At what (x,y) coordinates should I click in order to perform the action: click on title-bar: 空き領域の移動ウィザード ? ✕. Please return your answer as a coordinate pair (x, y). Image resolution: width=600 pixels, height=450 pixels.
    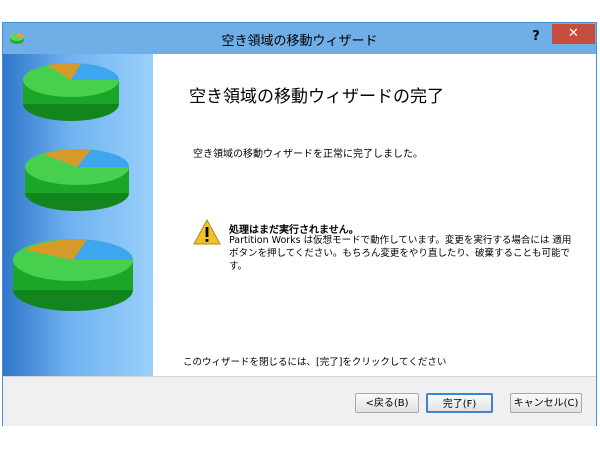
    Looking at the image, I should click on (299, 38).